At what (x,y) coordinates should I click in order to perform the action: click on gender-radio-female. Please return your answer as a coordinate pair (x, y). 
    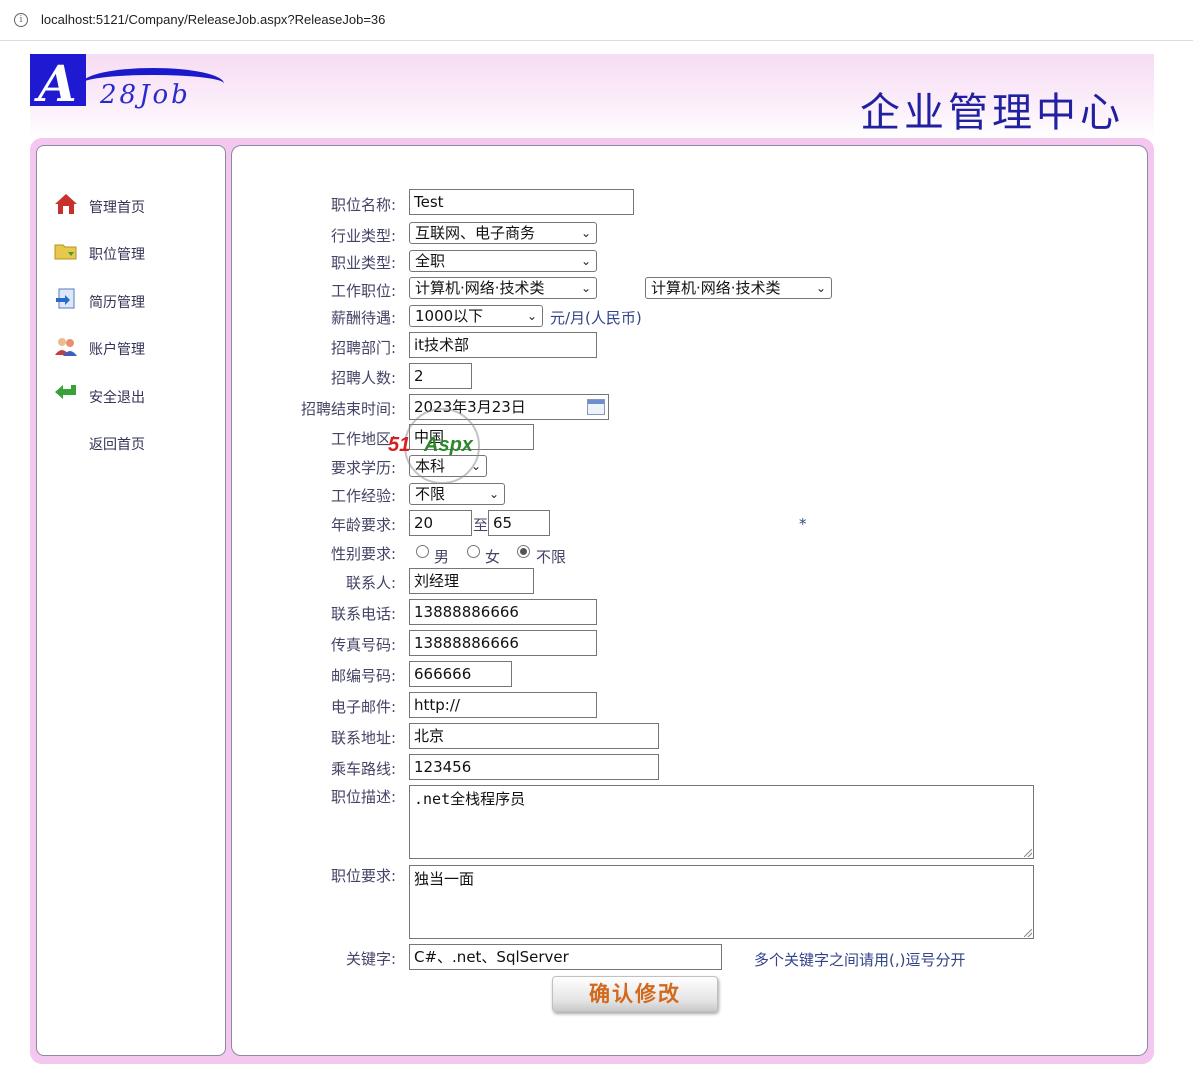
    Looking at the image, I should click on (473, 551).